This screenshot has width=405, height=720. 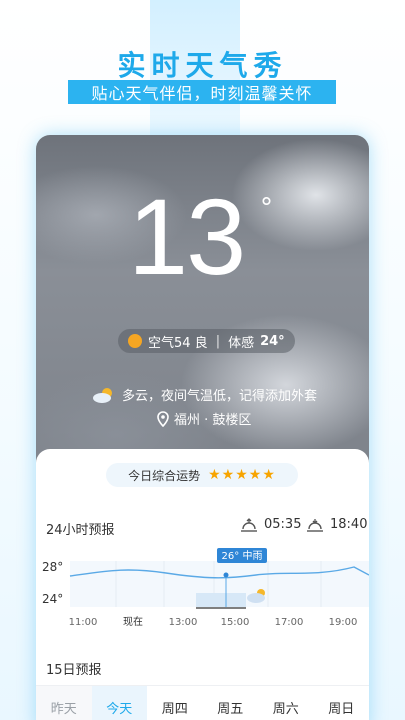 What do you see at coordinates (266, 208) in the screenshot?
I see `degree-symbol: °` at bounding box center [266, 208].